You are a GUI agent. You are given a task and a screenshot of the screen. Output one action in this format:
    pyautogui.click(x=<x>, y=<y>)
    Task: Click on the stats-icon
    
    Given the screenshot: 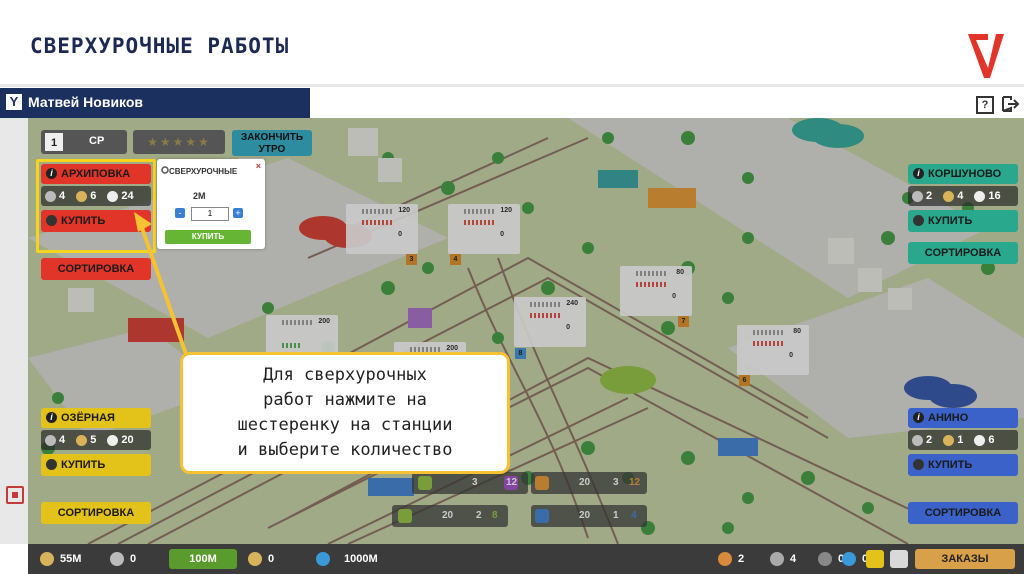 What is the action you would take?
    pyautogui.click(x=875, y=559)
    